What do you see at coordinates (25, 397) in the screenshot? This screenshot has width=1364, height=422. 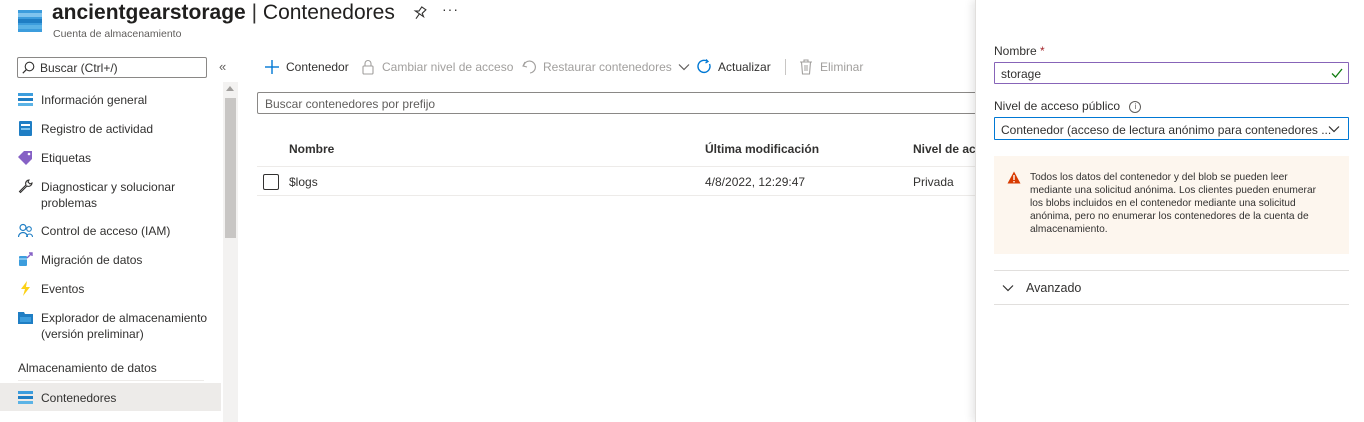 I see `containers-icon` at bounding box center [25, 397].